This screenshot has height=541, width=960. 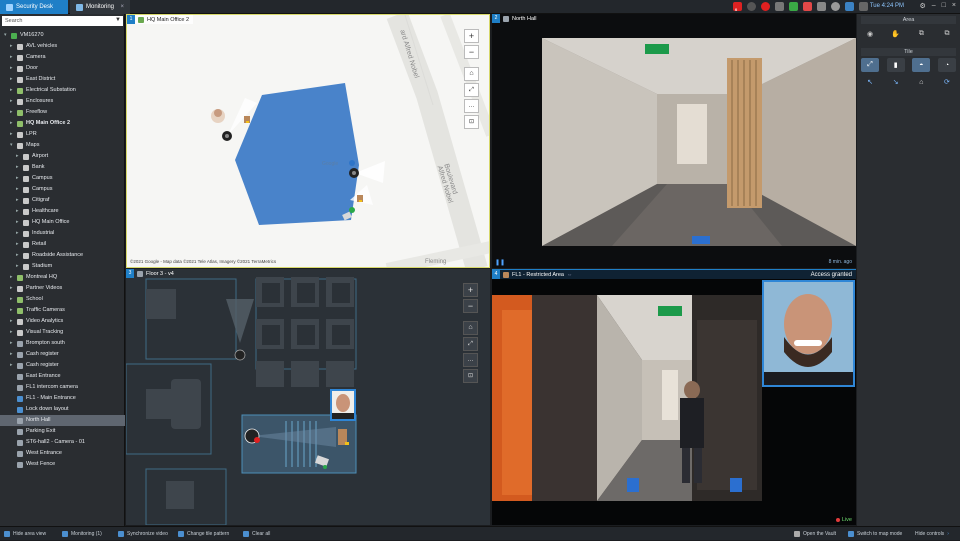 What do you see at coordinates (921, 82) in the screenshot?
I see `home-icon: ⌂` at bounding box center [921, 82].